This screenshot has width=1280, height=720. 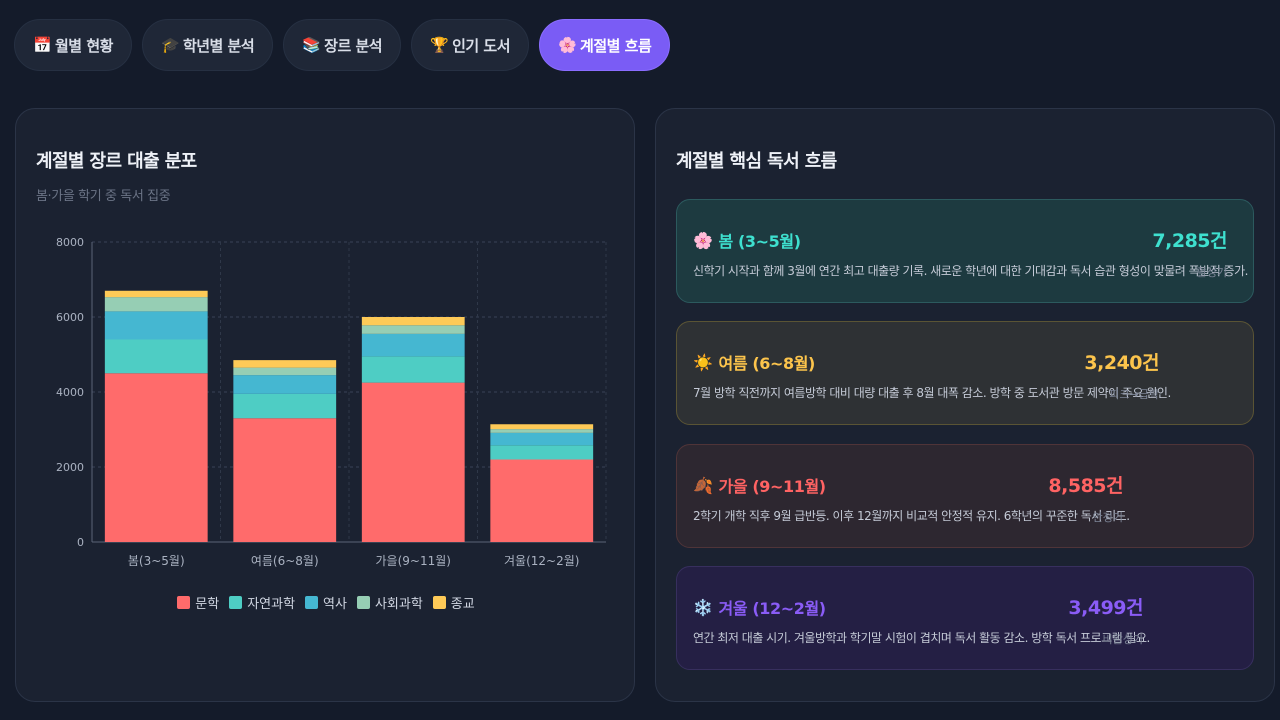 I want to click on season-tag: 안정기, so click(x=1107, y=517).